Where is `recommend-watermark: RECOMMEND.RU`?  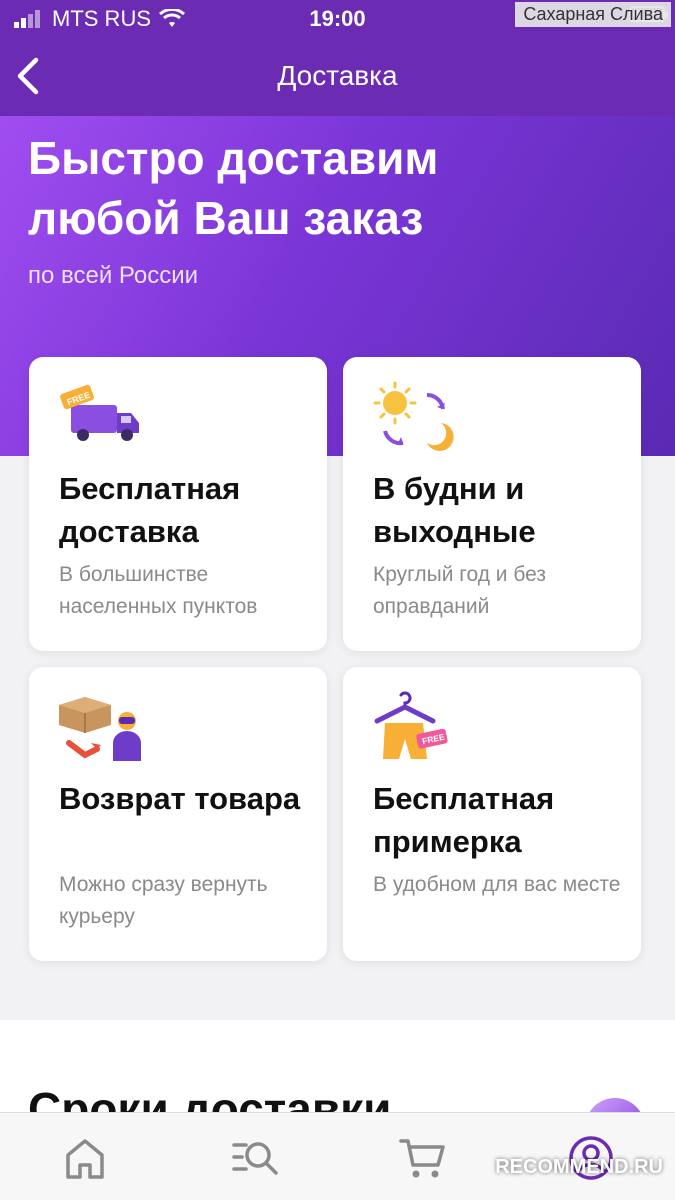
recommend-watermark: RECOMMEND.RU is located at coordinates (579, 1167).